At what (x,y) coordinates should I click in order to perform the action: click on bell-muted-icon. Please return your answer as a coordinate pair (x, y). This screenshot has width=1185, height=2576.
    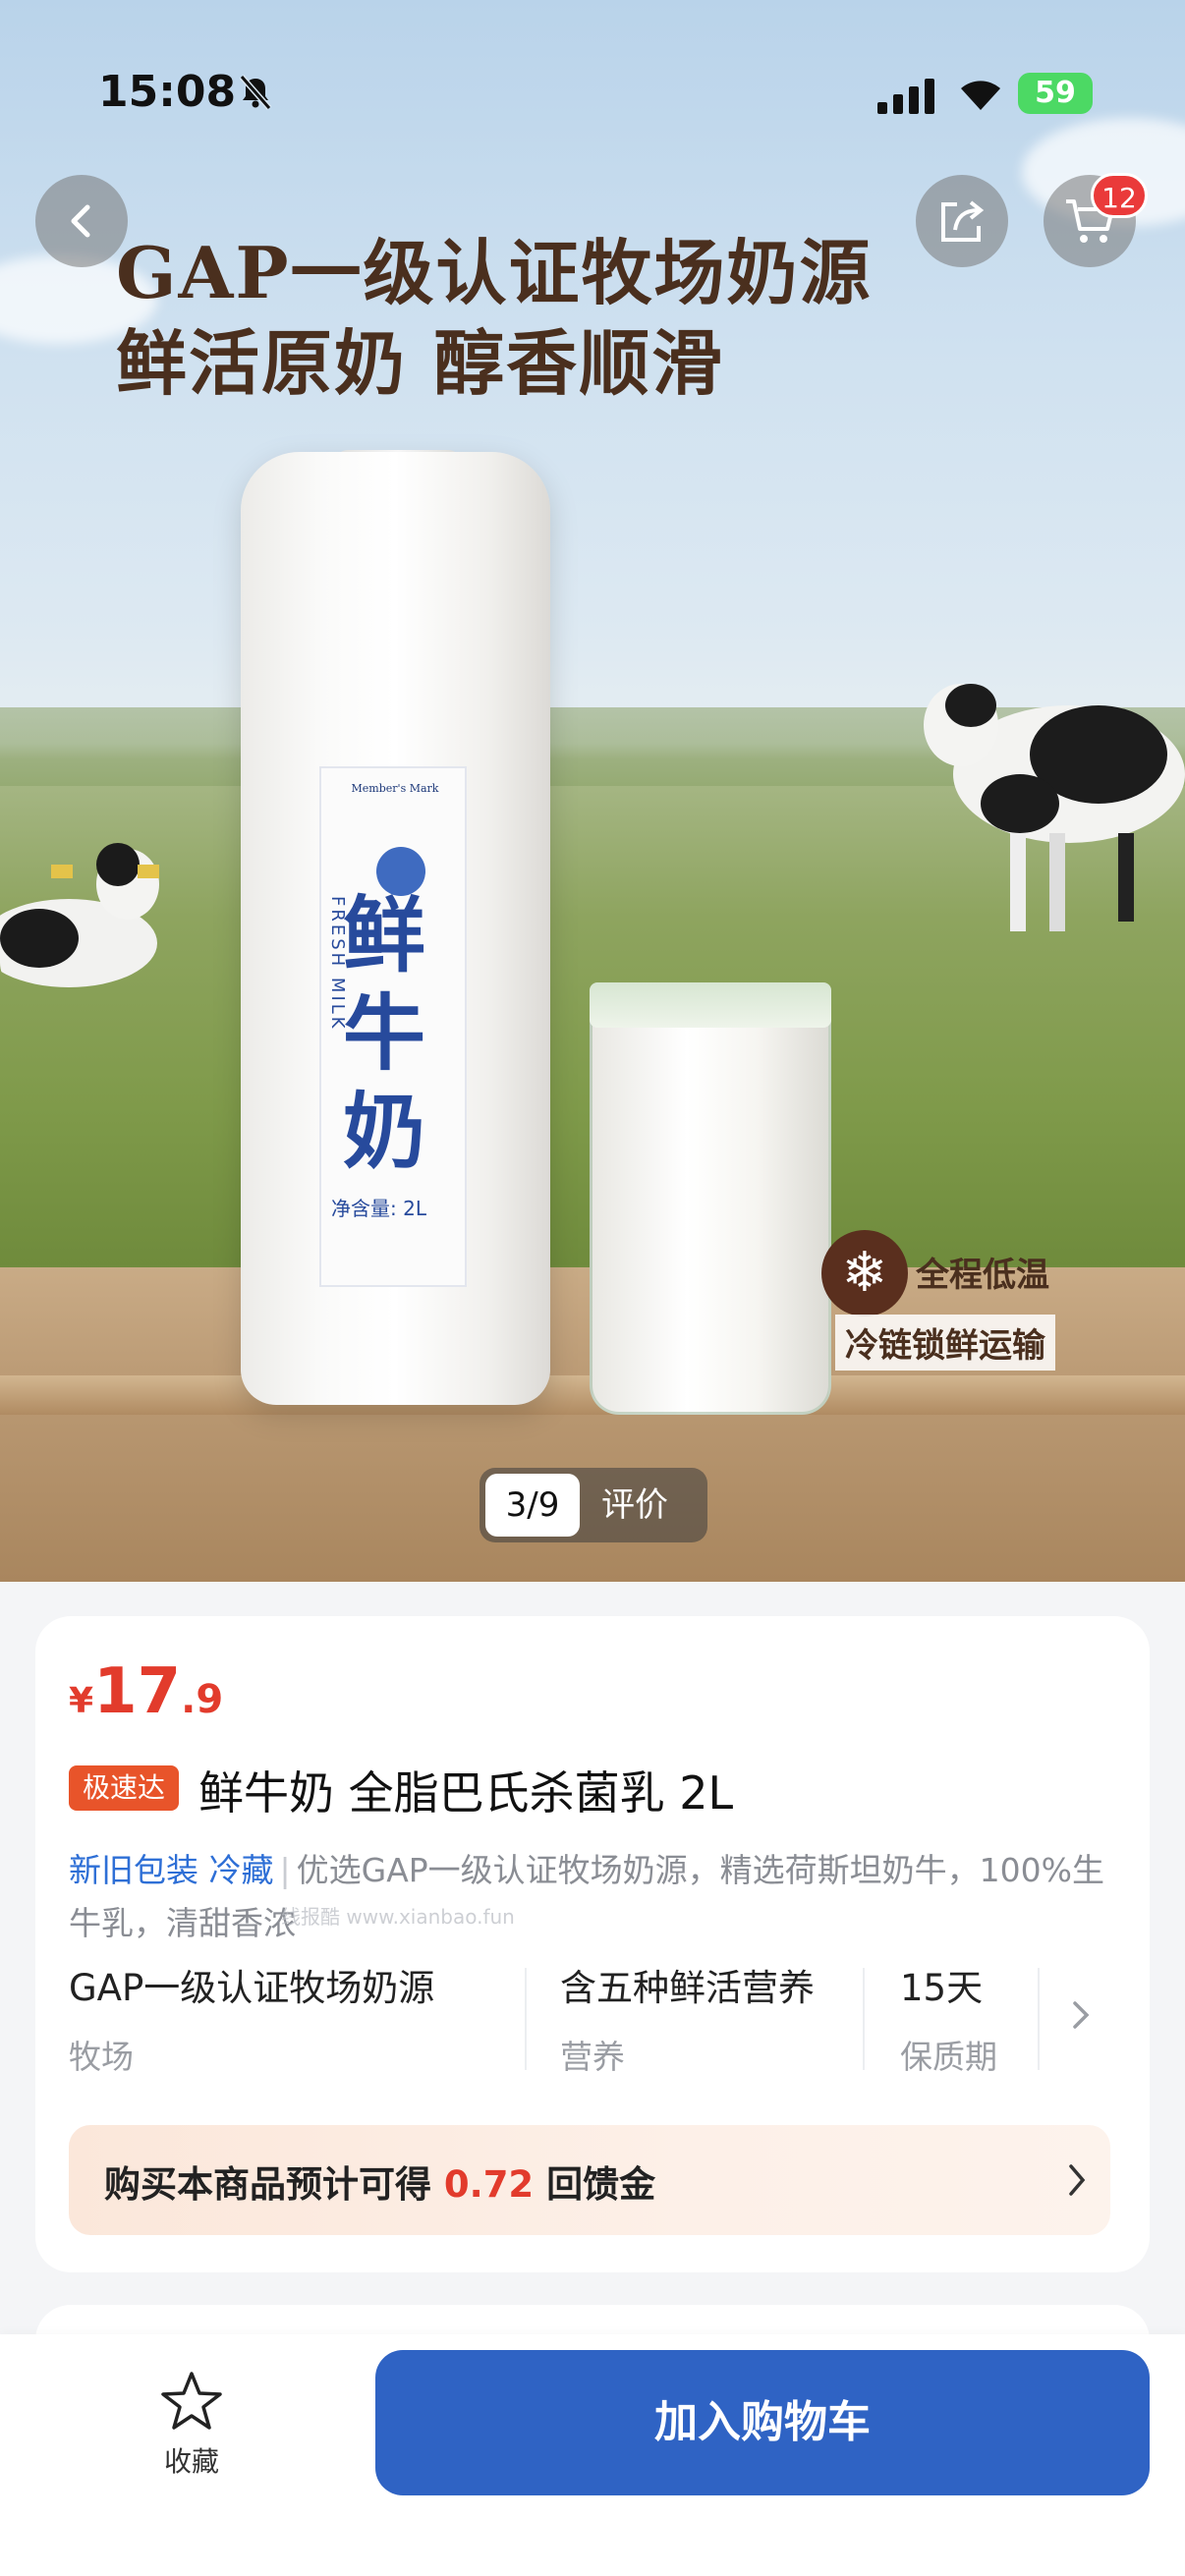
    Looking at the image, I should click on (256, 92).